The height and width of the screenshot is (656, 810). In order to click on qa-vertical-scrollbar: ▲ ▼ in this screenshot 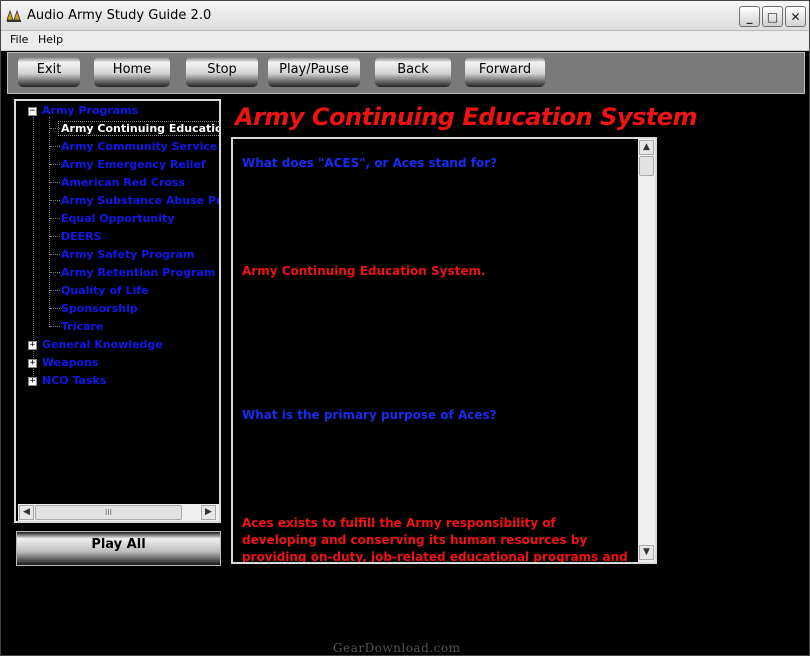, I will do `click(646, 350)`.